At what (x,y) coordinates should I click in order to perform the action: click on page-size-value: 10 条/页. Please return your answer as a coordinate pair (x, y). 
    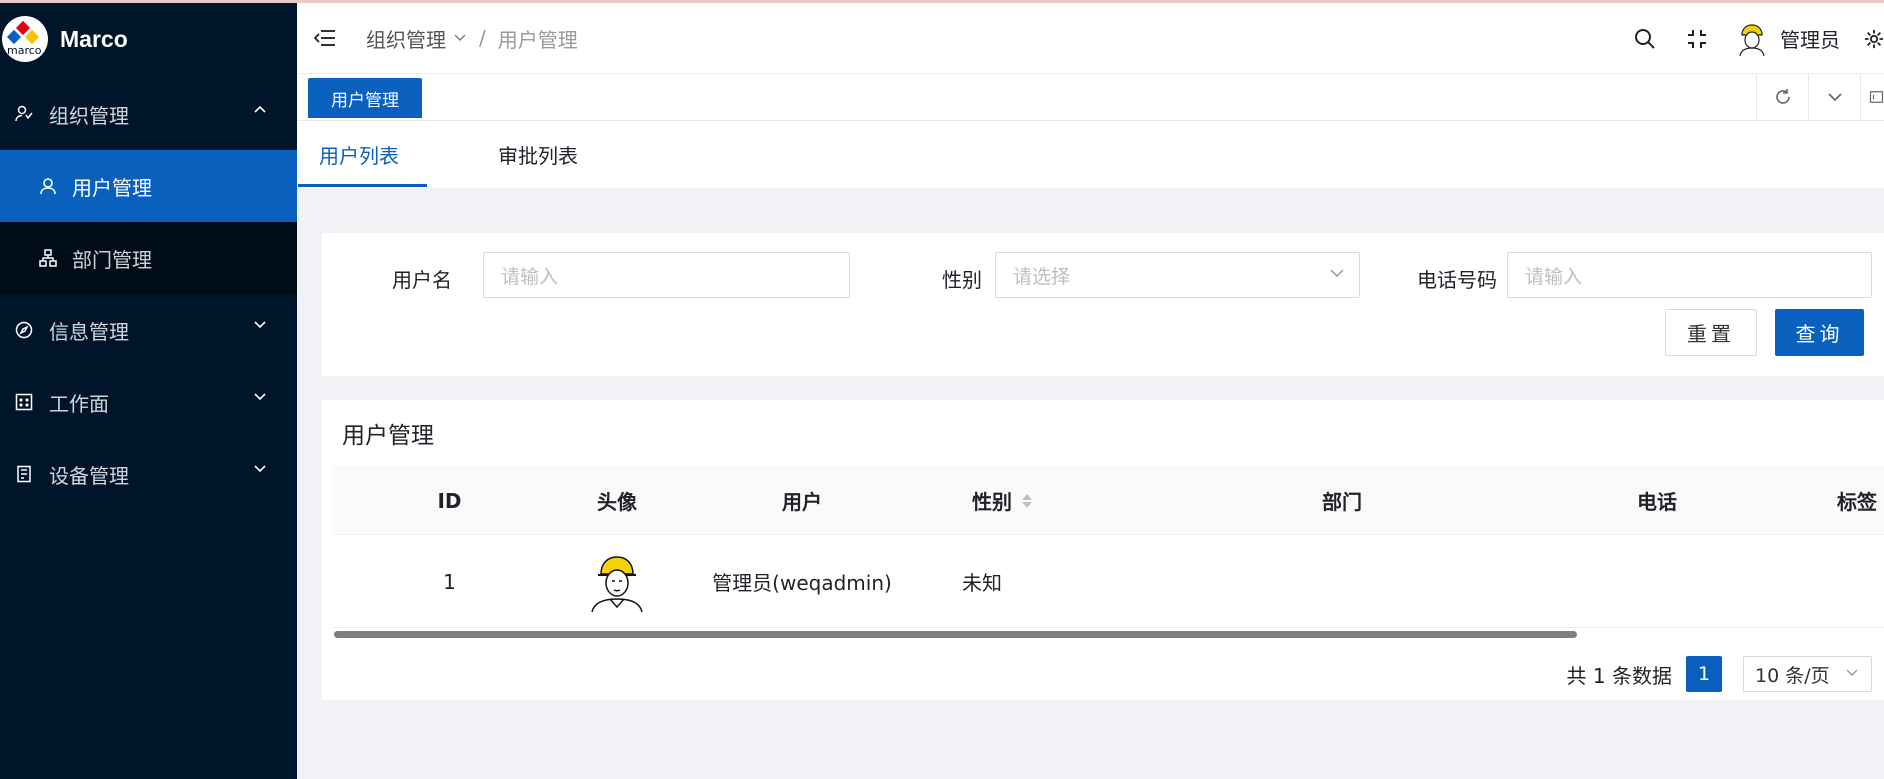
    Looking at the image, I should click on (1792, 675).